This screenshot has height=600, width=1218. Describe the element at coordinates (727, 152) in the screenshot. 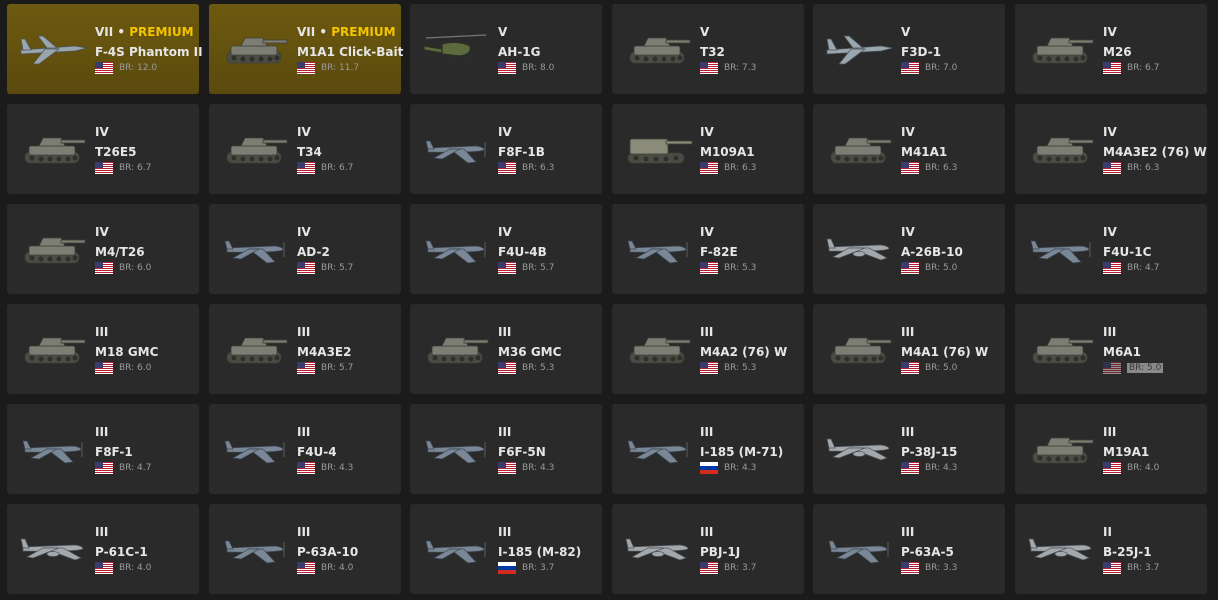

I see `vehicle-name: M109A1` at that location.